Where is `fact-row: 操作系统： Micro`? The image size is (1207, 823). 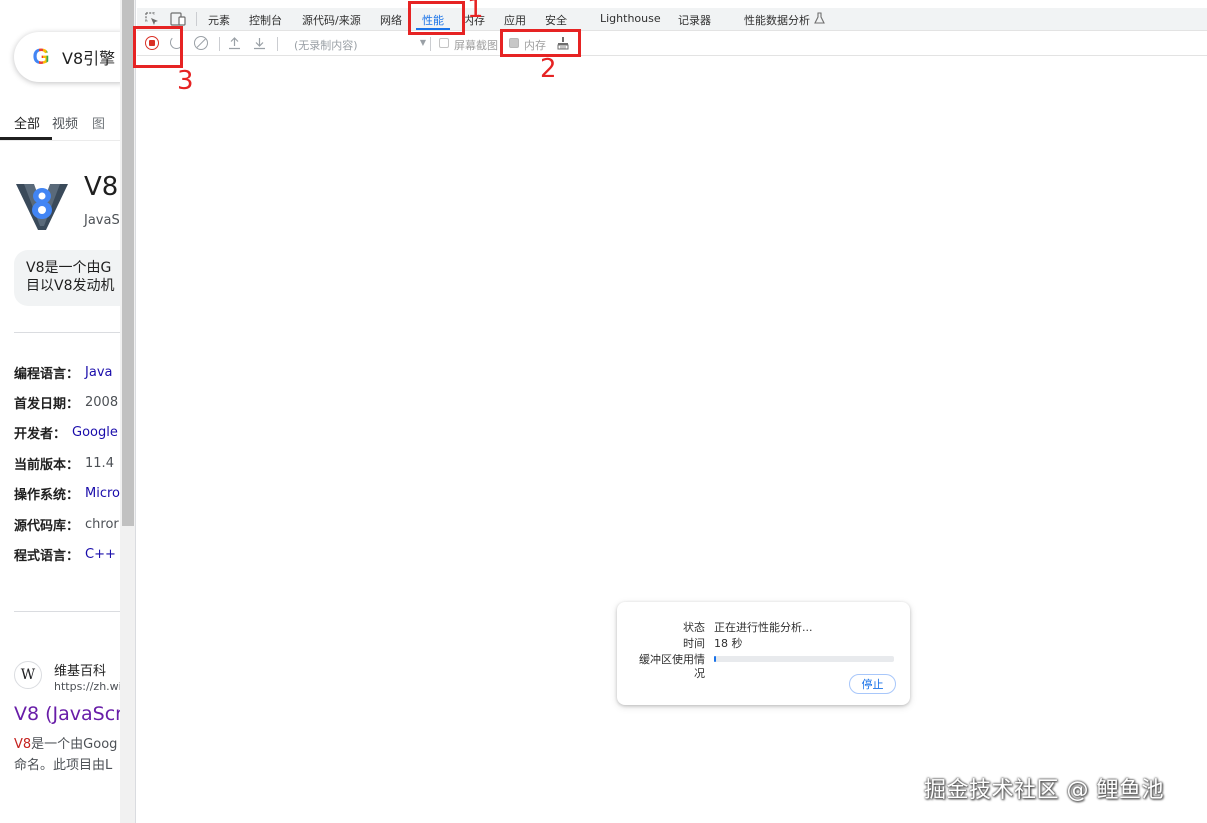 fact-row: 操作系统： Micro is located at coordinates (67, 495).